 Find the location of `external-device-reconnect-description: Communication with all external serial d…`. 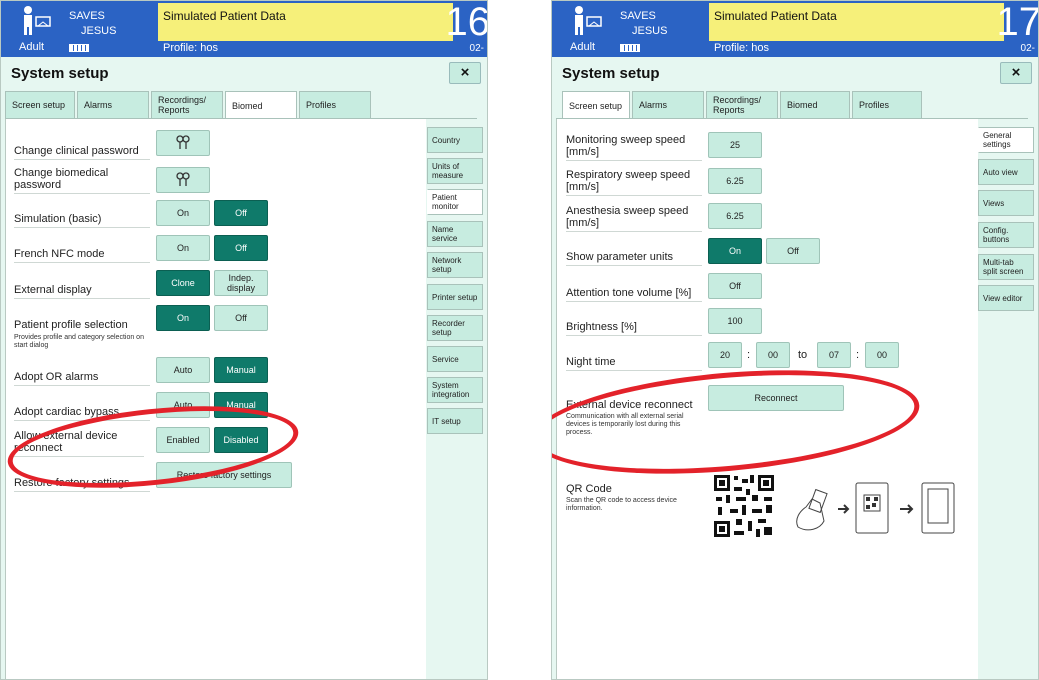

external-device-reconnect-description: Communication with all external serial d… is located at coordinates (625, 424).